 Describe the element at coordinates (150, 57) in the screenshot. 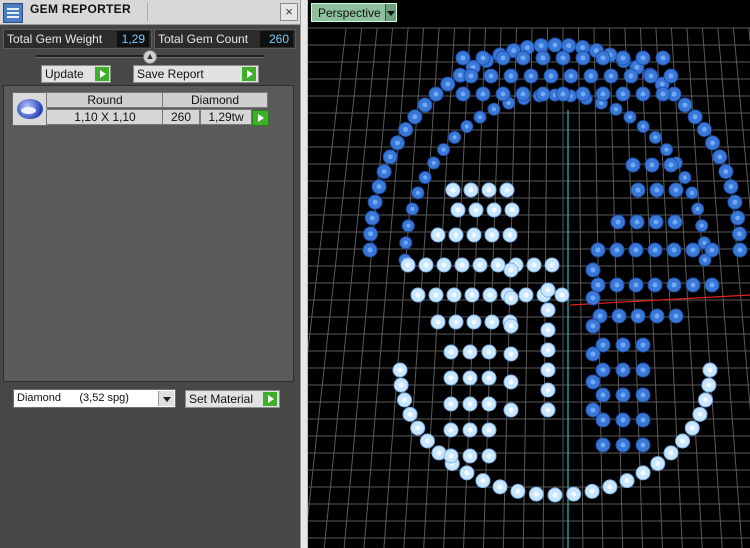

I see `panel-splitter-handle: ▲` at that location.